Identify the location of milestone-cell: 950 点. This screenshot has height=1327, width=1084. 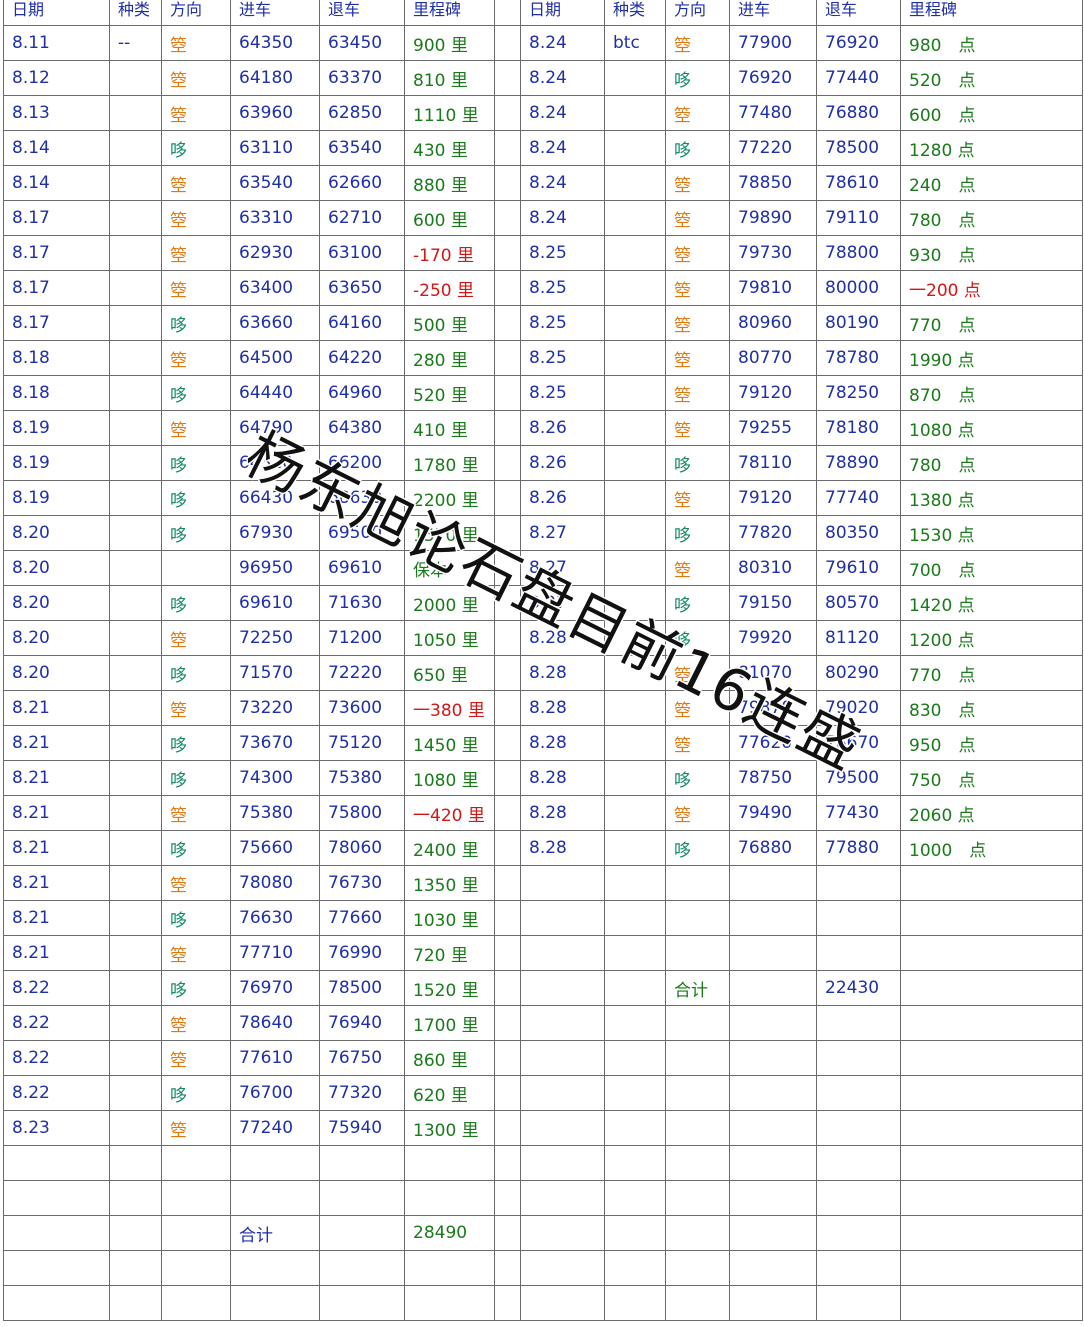
(991, 743).